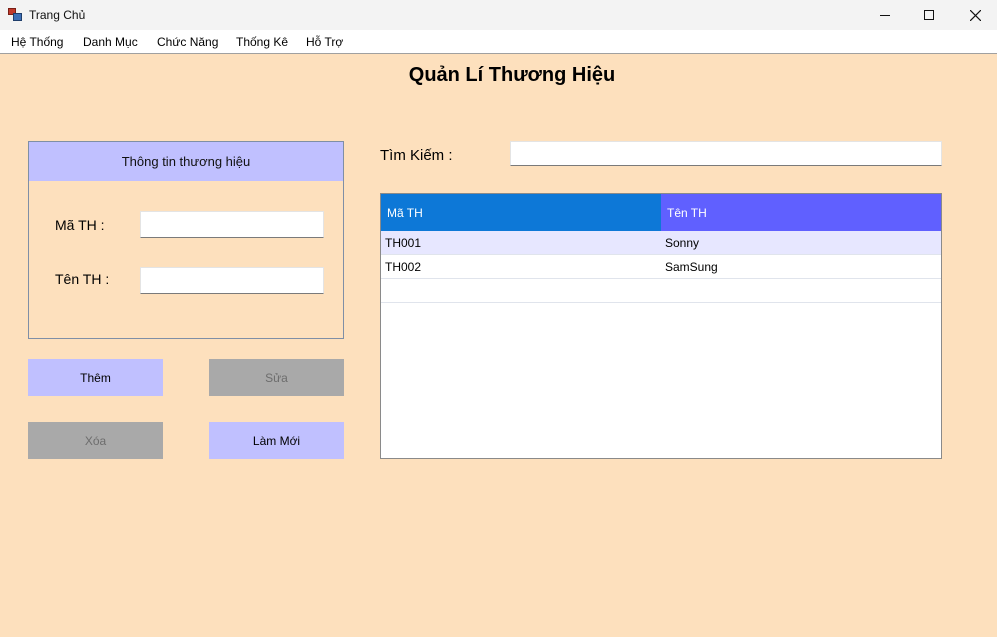  I want to click on search-label: Tìm Kiếm :, so click(416, 155).